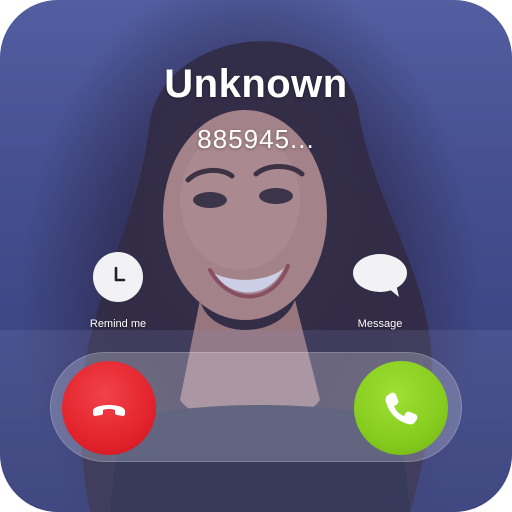  I want to click on clock-icon, so click(120, 274).